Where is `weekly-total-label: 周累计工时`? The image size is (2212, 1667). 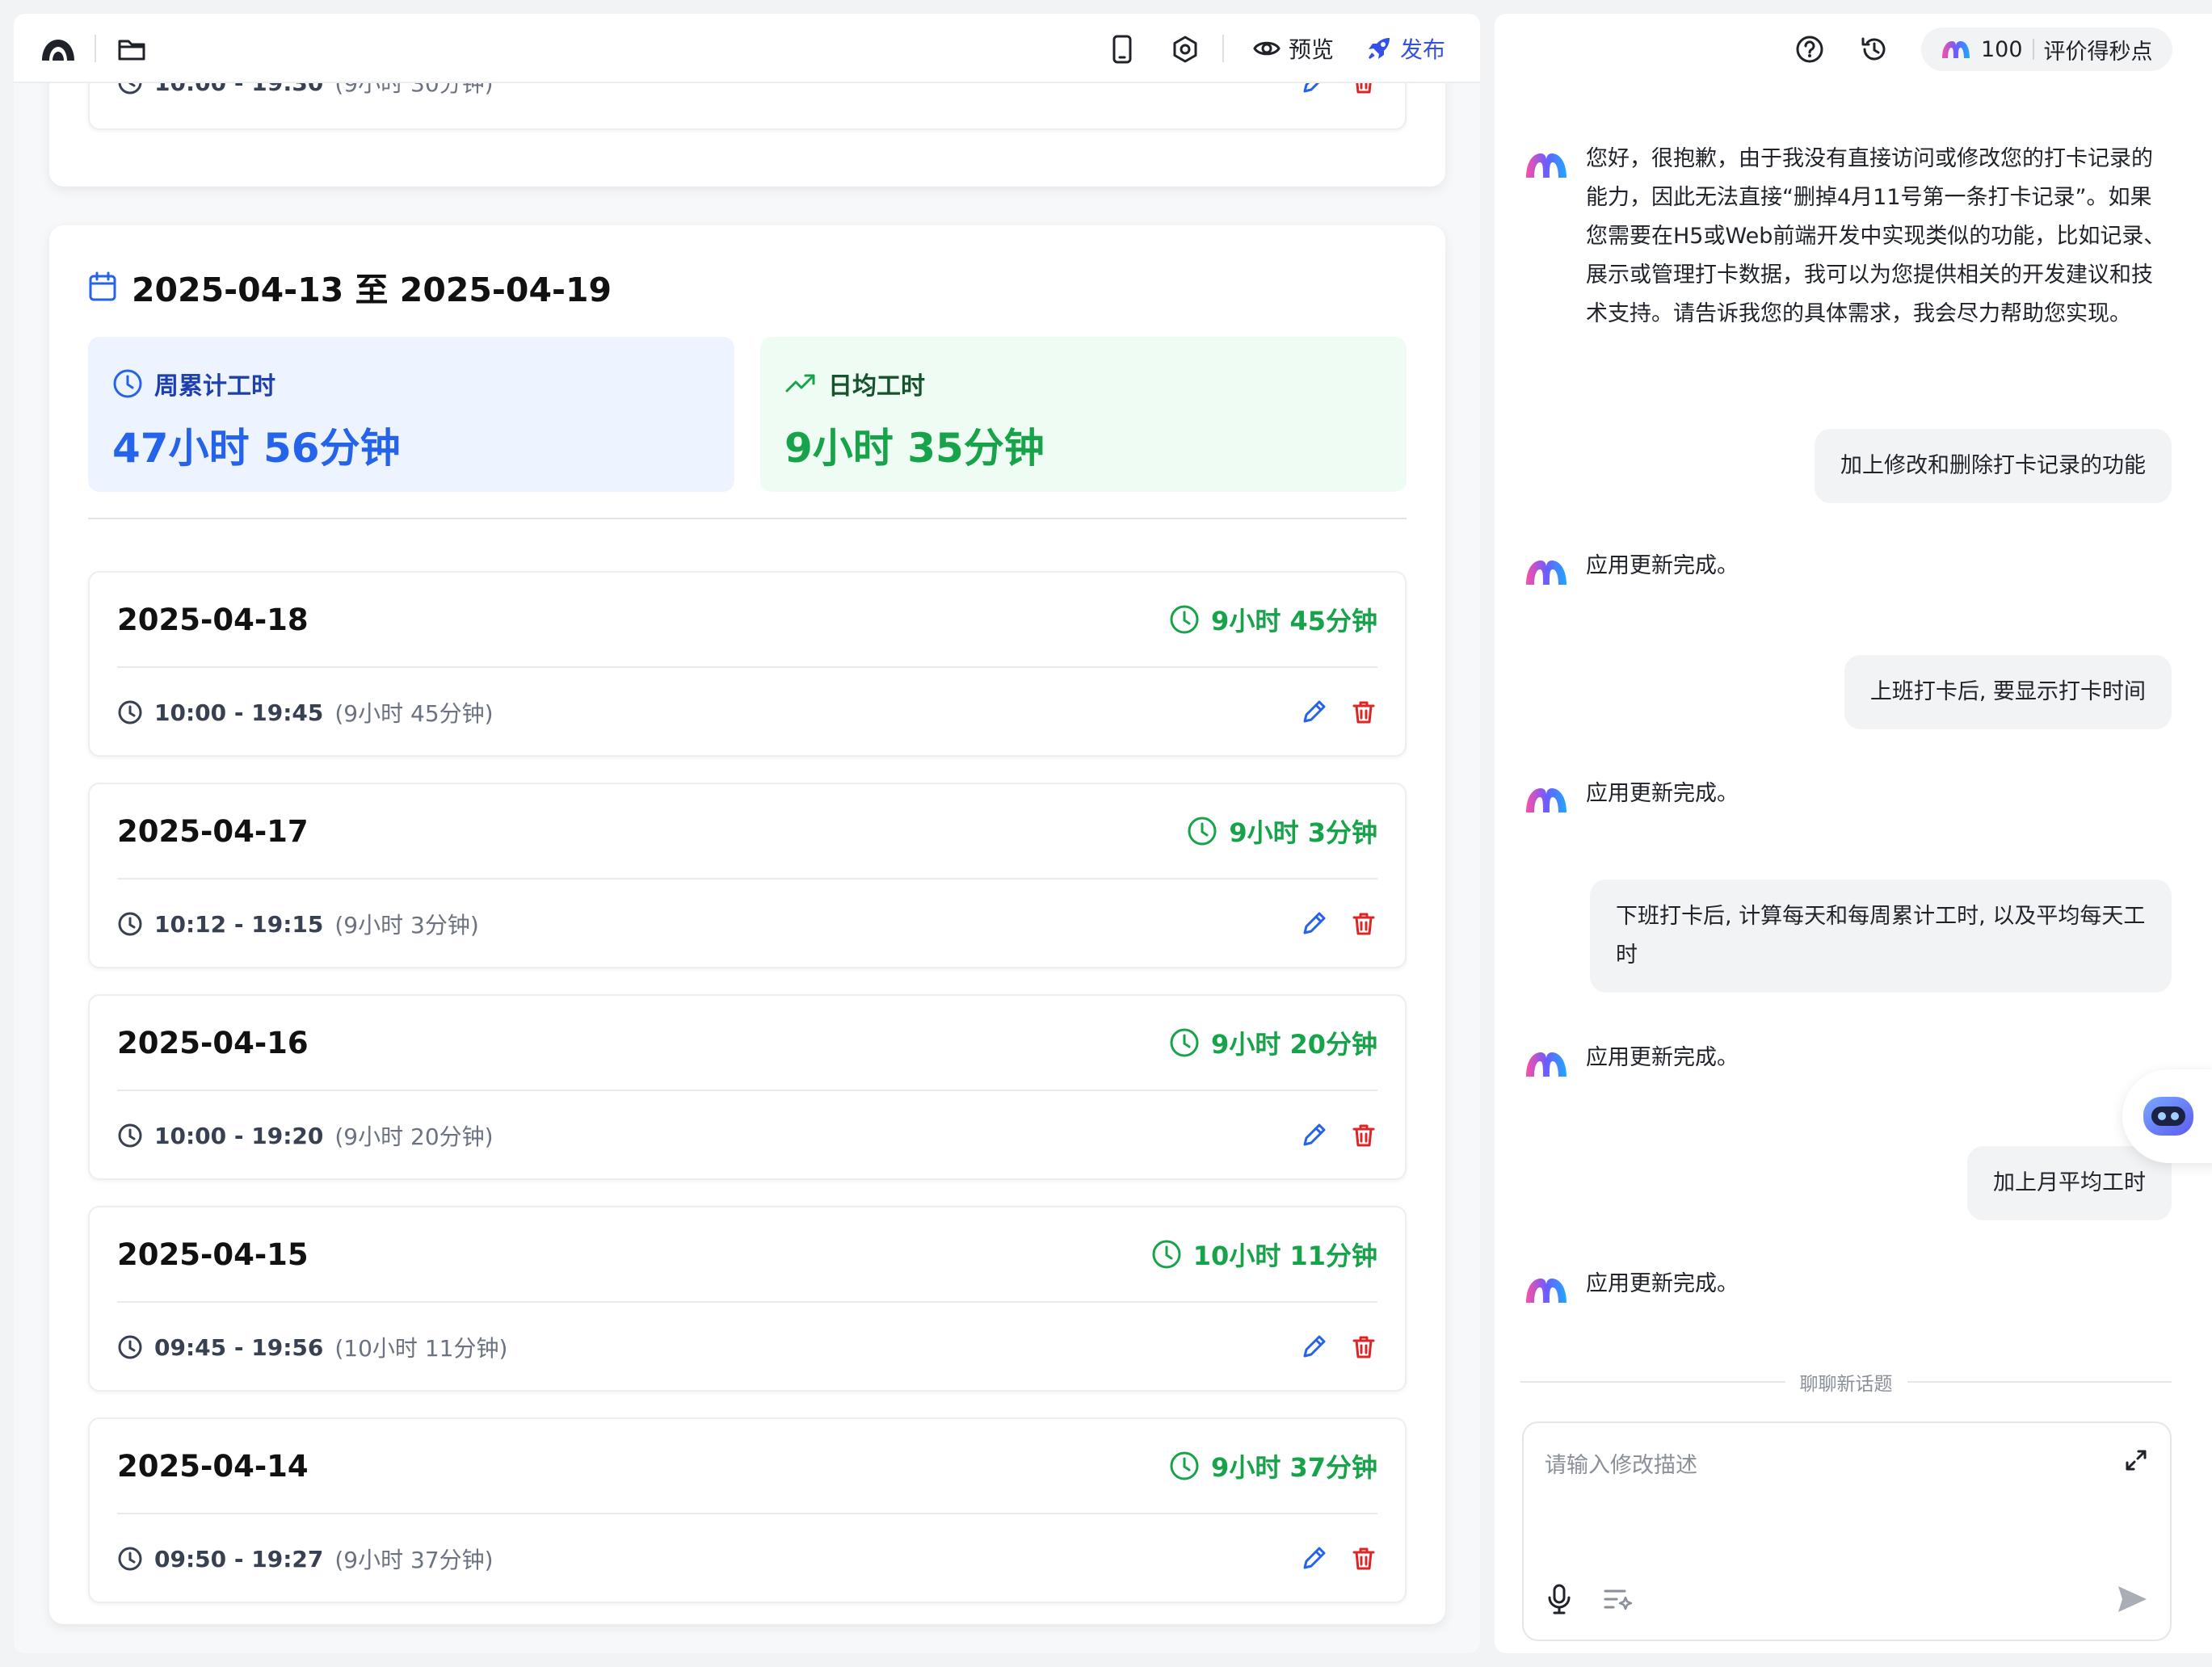 weekly-total-label: 周累计工时 is located at coordinates (214, 386).